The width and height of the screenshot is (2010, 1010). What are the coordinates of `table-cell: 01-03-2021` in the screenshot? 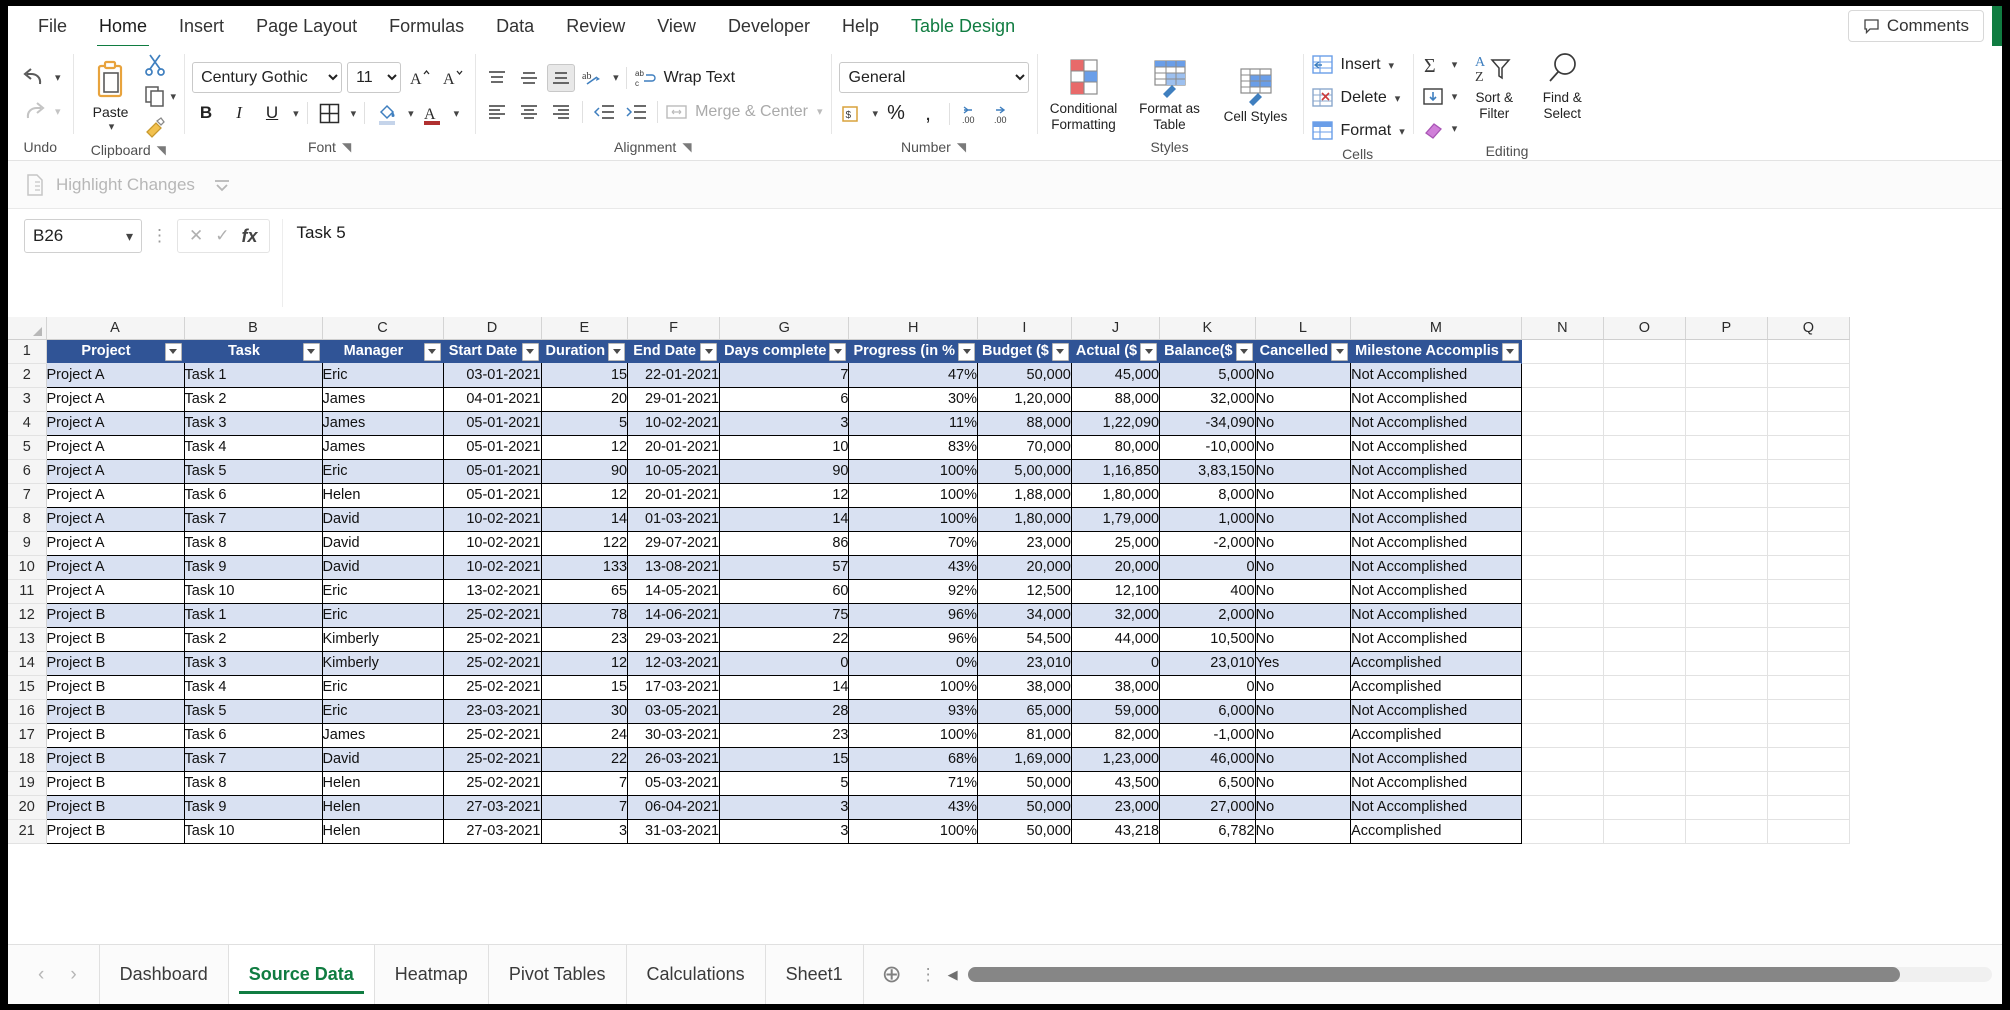 It's located at (674, 519).